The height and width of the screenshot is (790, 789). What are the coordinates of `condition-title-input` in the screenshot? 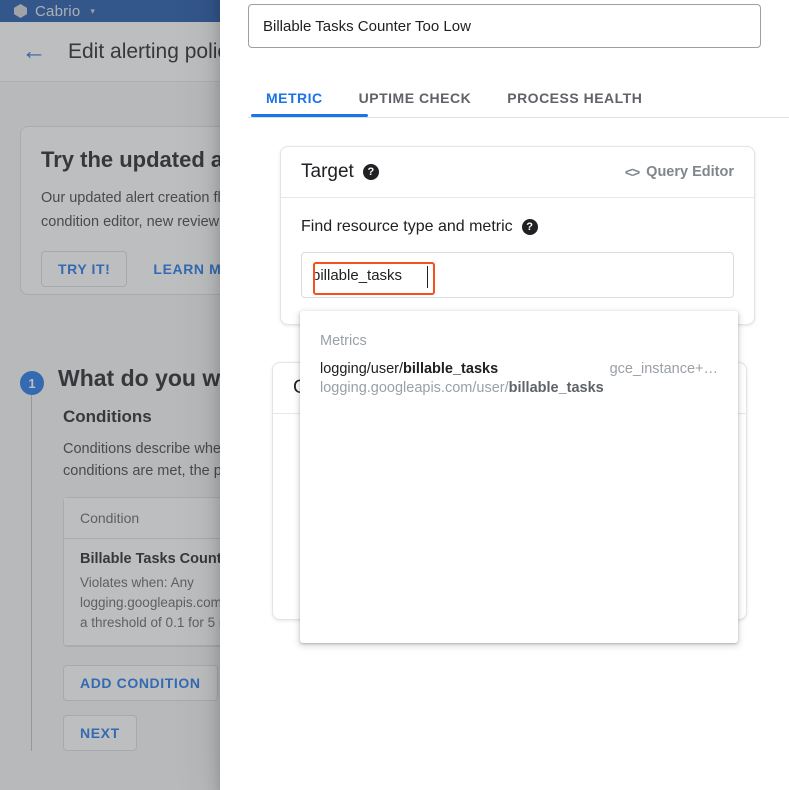 It's located at (504, 26).